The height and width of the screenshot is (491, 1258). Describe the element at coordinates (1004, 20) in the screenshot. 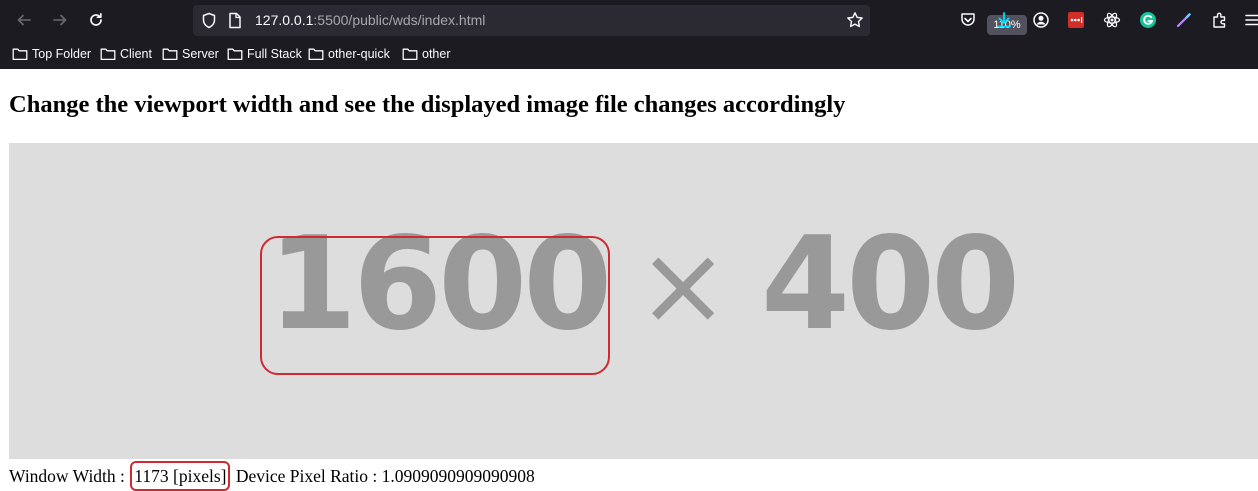

I see `download-icon` at that location.